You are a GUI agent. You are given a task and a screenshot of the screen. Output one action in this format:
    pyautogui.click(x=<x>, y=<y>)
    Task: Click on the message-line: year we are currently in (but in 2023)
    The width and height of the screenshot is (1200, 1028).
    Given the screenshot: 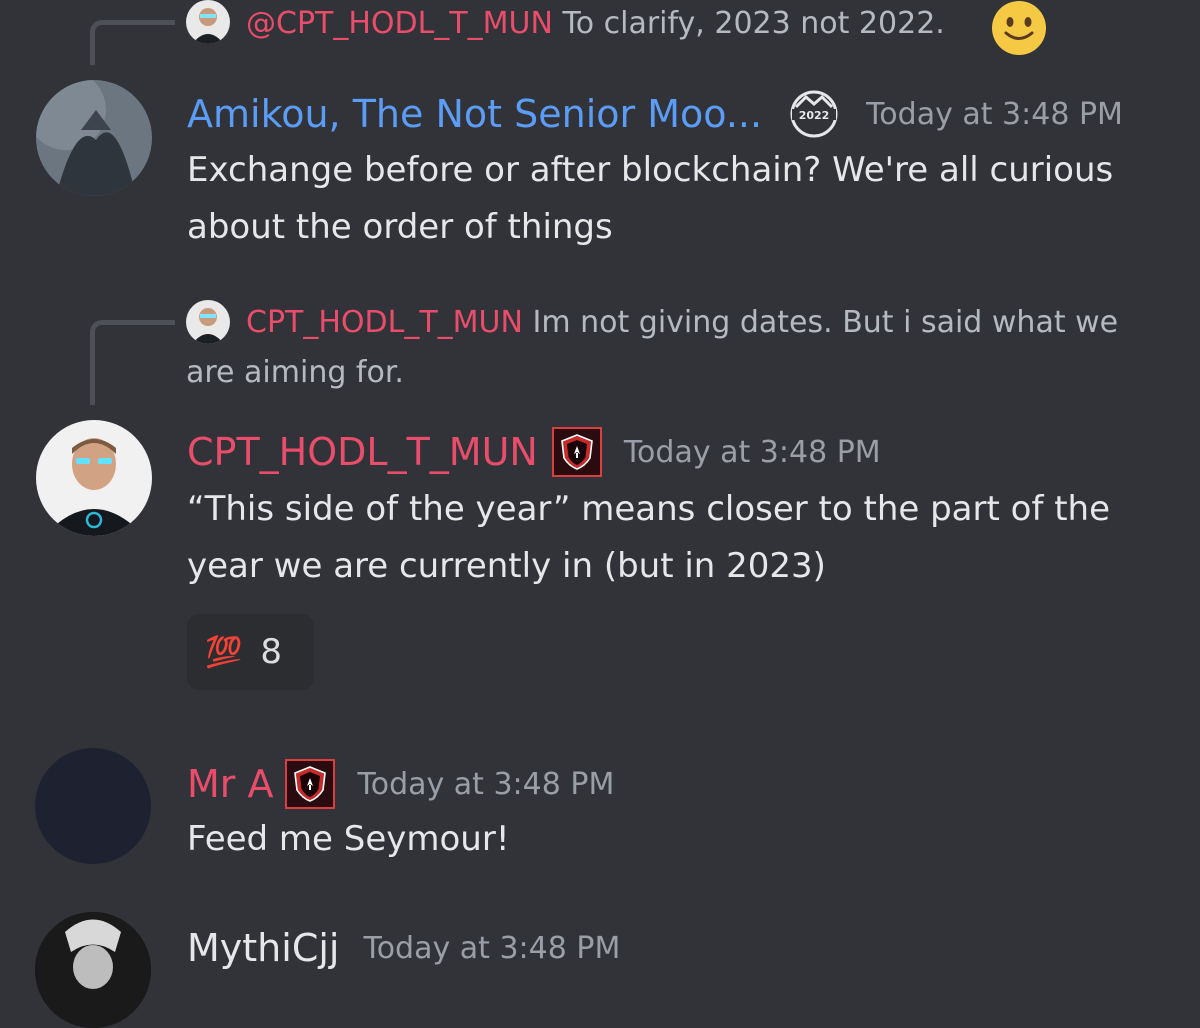 What is the action you would take?
    pyautogui.click(x=506, y=566)
    